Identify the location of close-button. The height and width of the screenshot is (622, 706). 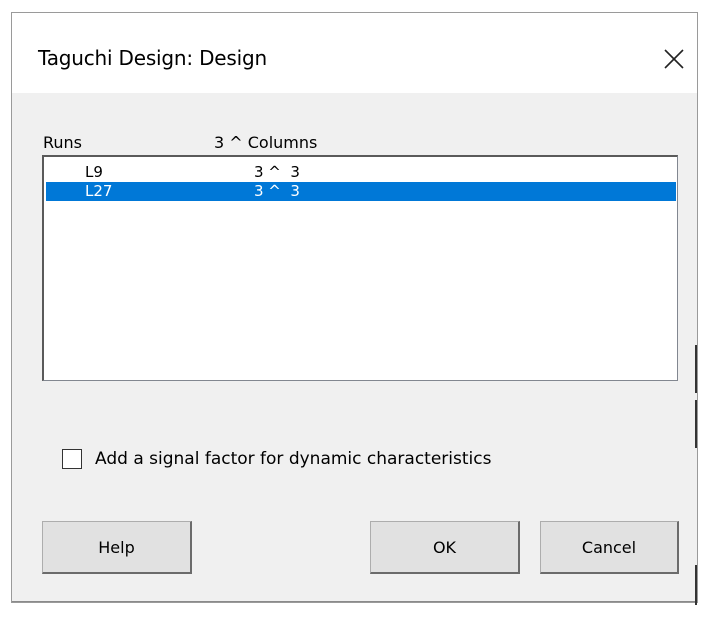
(674, 59).